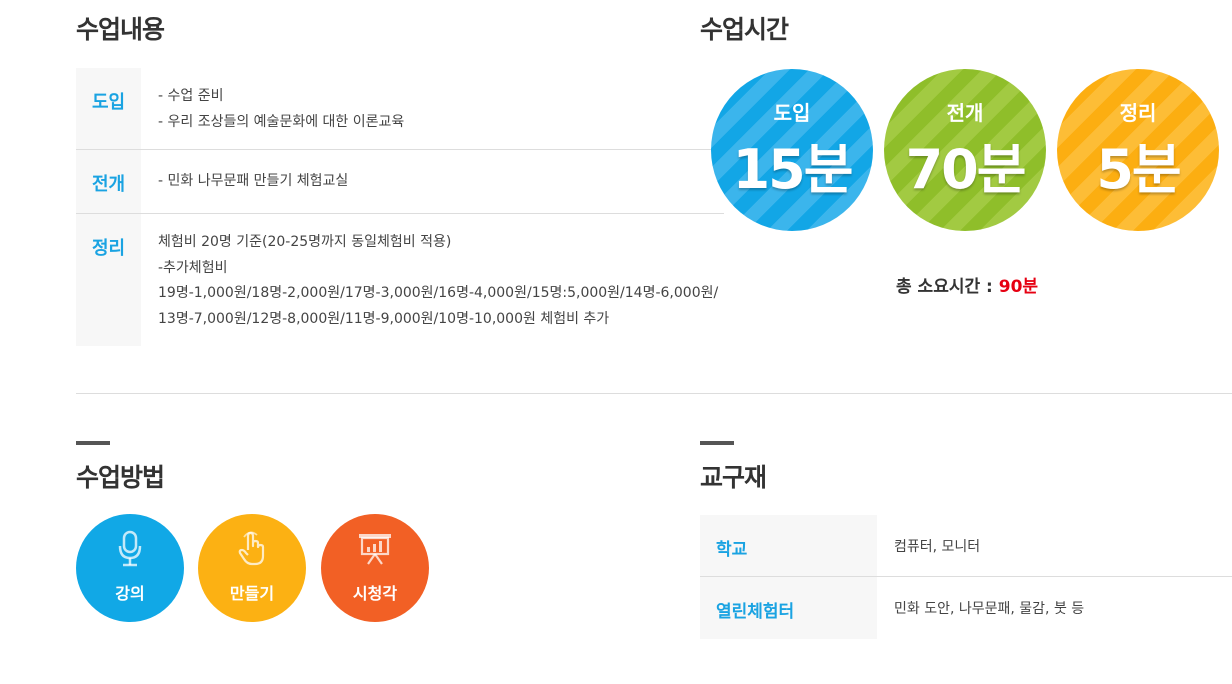 Image resolution: width=1232 pixels, height=684 pixels. Describe the element at coordinates (193, 267) in the screenshot. I see `row-line: -추가체험비` at that location.